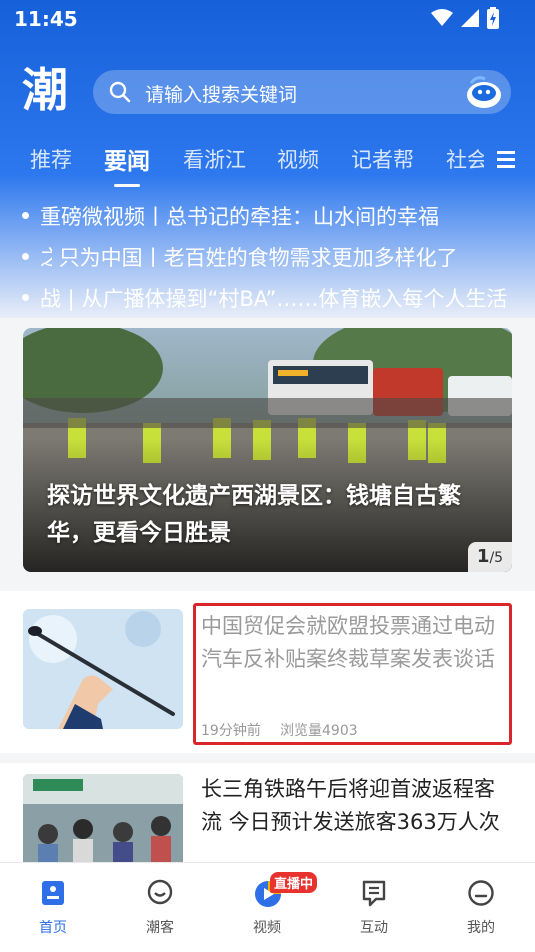 This screenshot has height=952, width=535. I want to click on status-time: 11:45, so click(46, 19).